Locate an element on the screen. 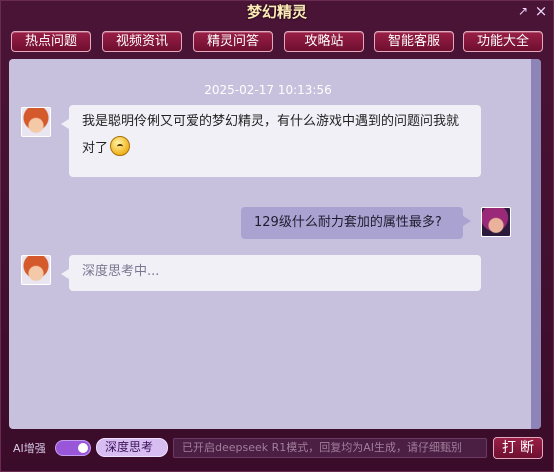  close-icon: × is located at coordinates (541, 11).